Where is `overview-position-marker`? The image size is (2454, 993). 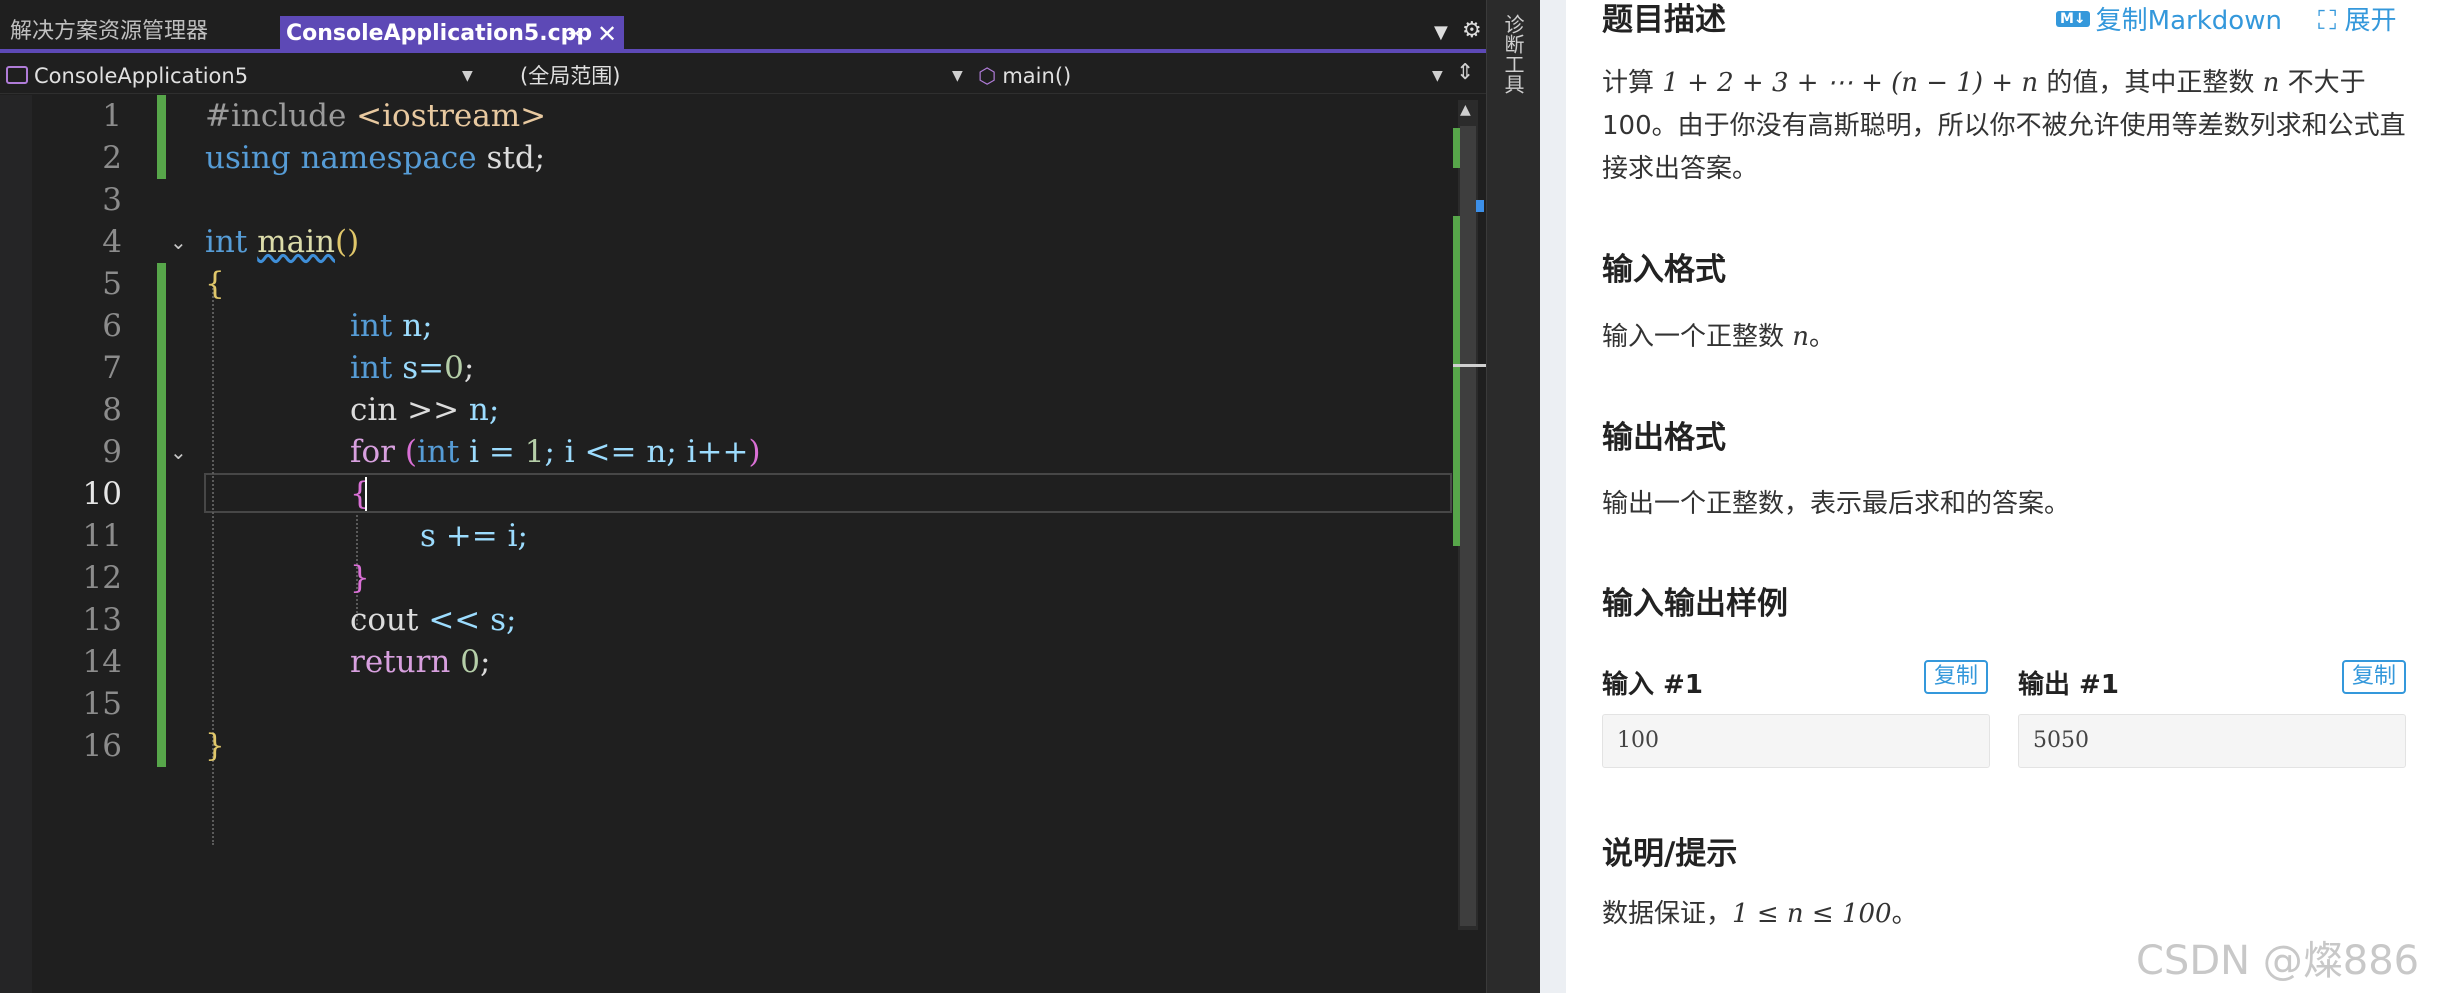
overview-position-marker is located at coordinates (1470, 365).